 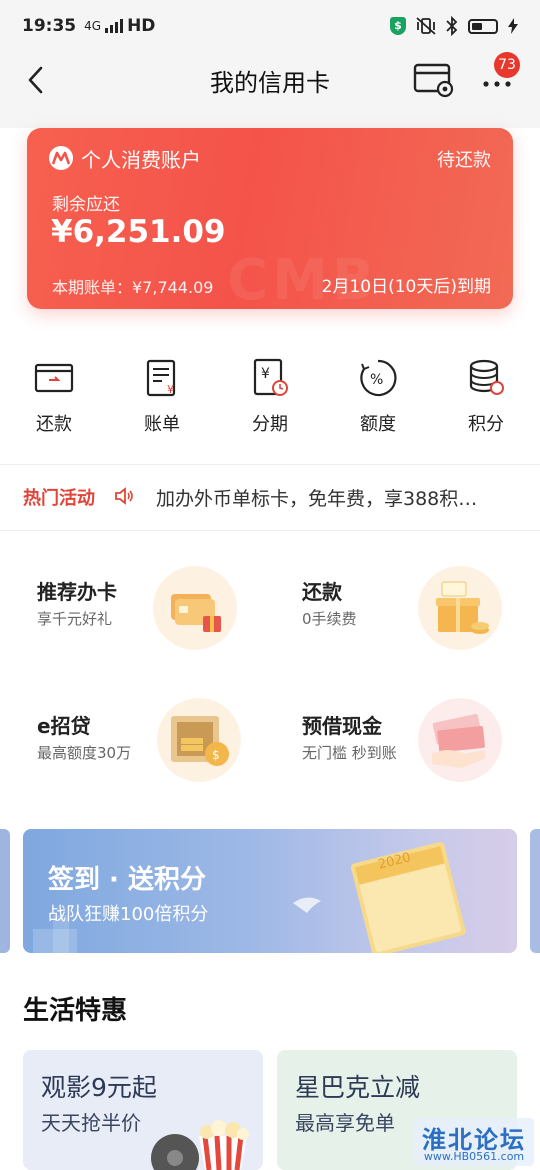 I want to click on action-bill: ¥ 账单, so click(x=162, y=396).